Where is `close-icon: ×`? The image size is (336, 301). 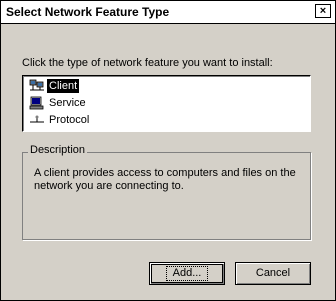 close-icon: × is located at coordinates (323, 11).